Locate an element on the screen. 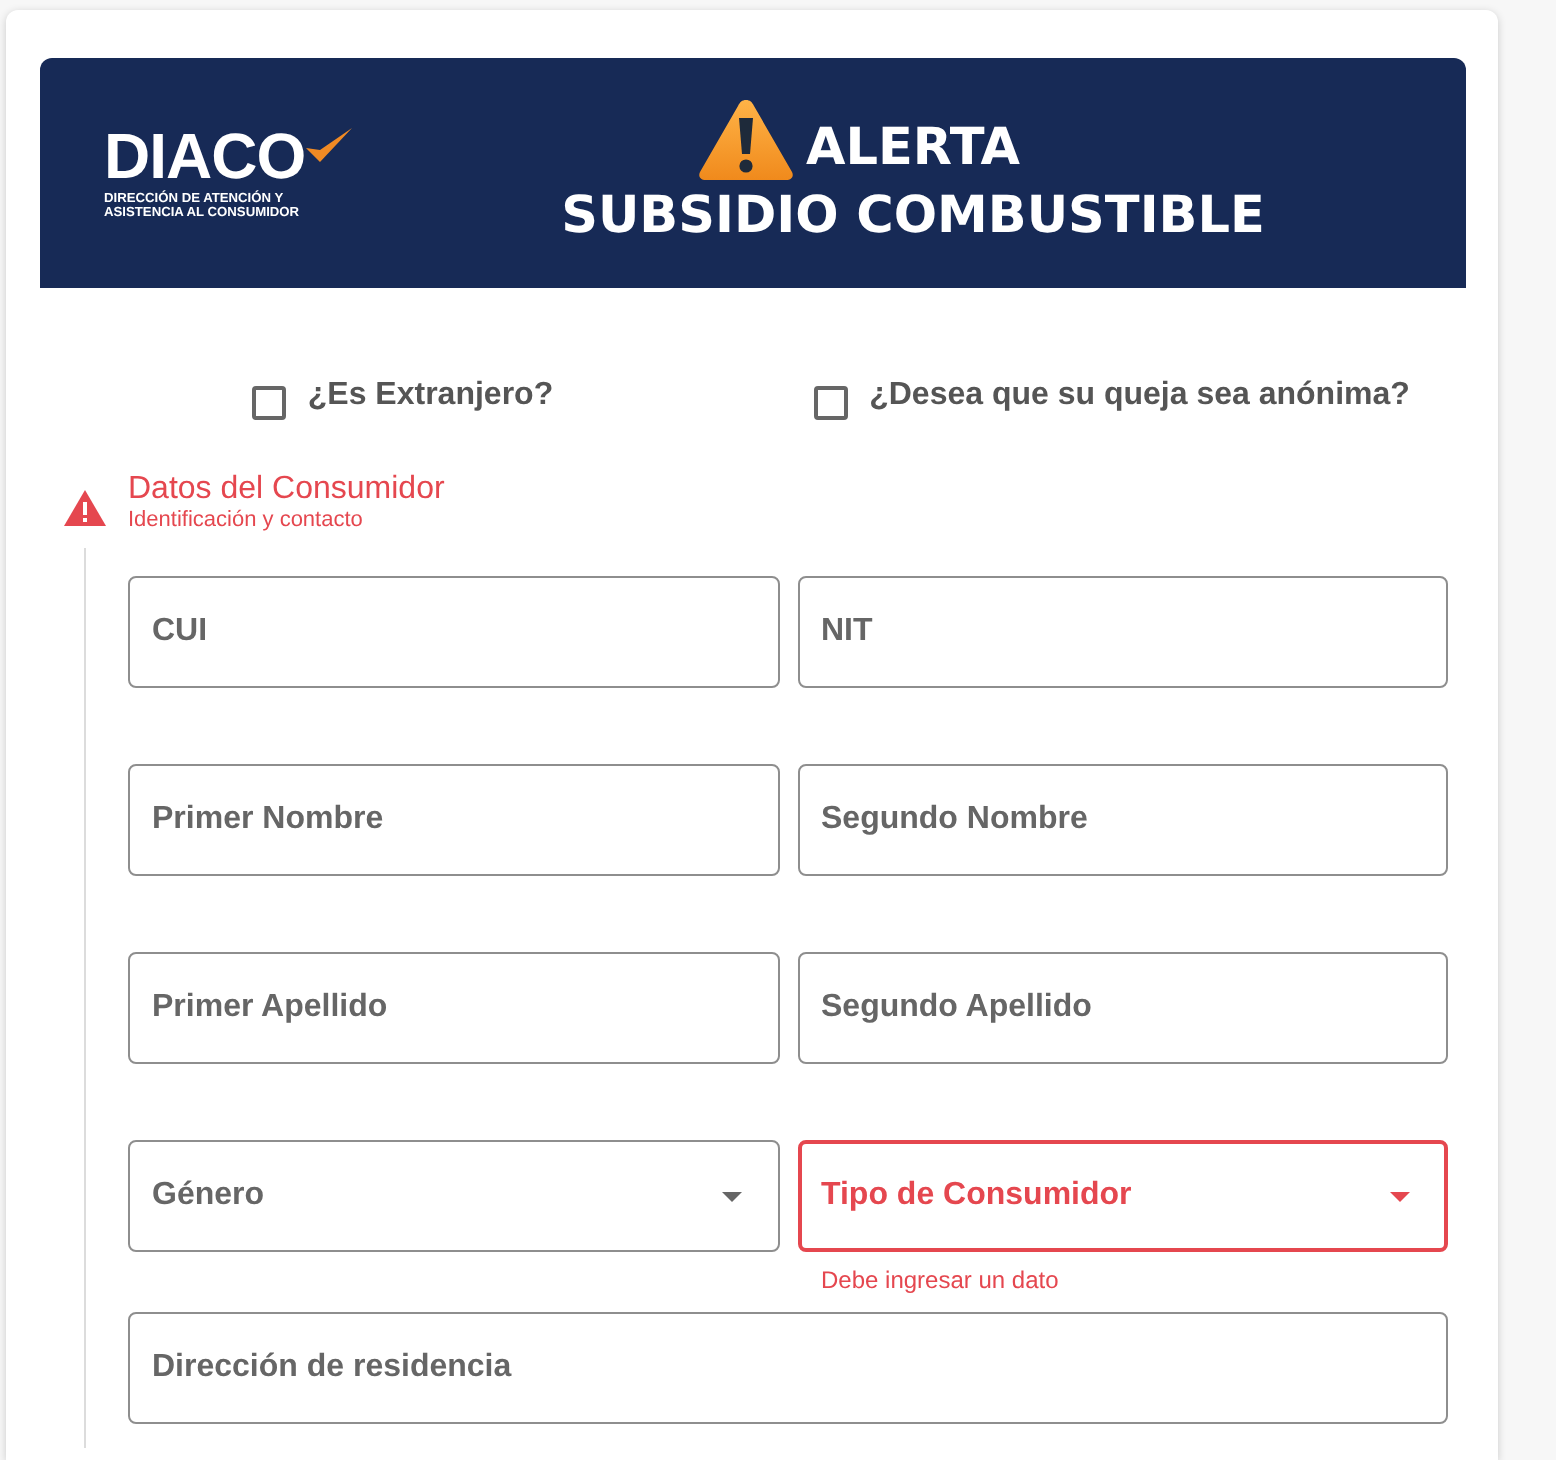 The image size is (1556, 1460). alert-title: ALERTA is located at coordinates (913, 148).